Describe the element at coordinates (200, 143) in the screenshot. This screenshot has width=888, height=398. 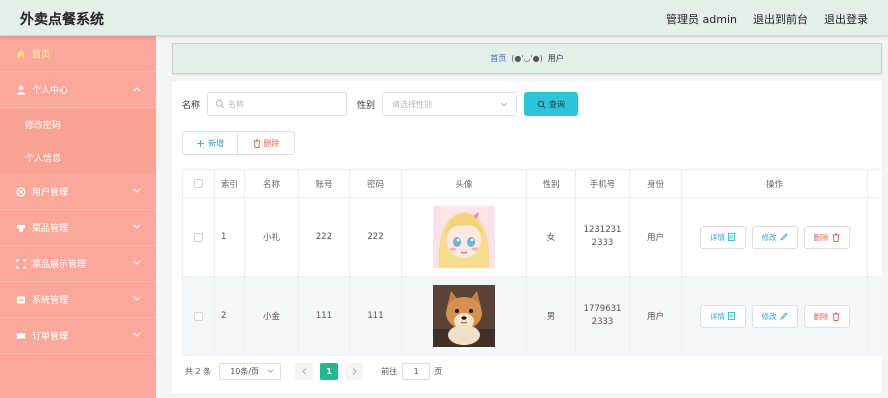
I see `plus-icon: +` at that location.